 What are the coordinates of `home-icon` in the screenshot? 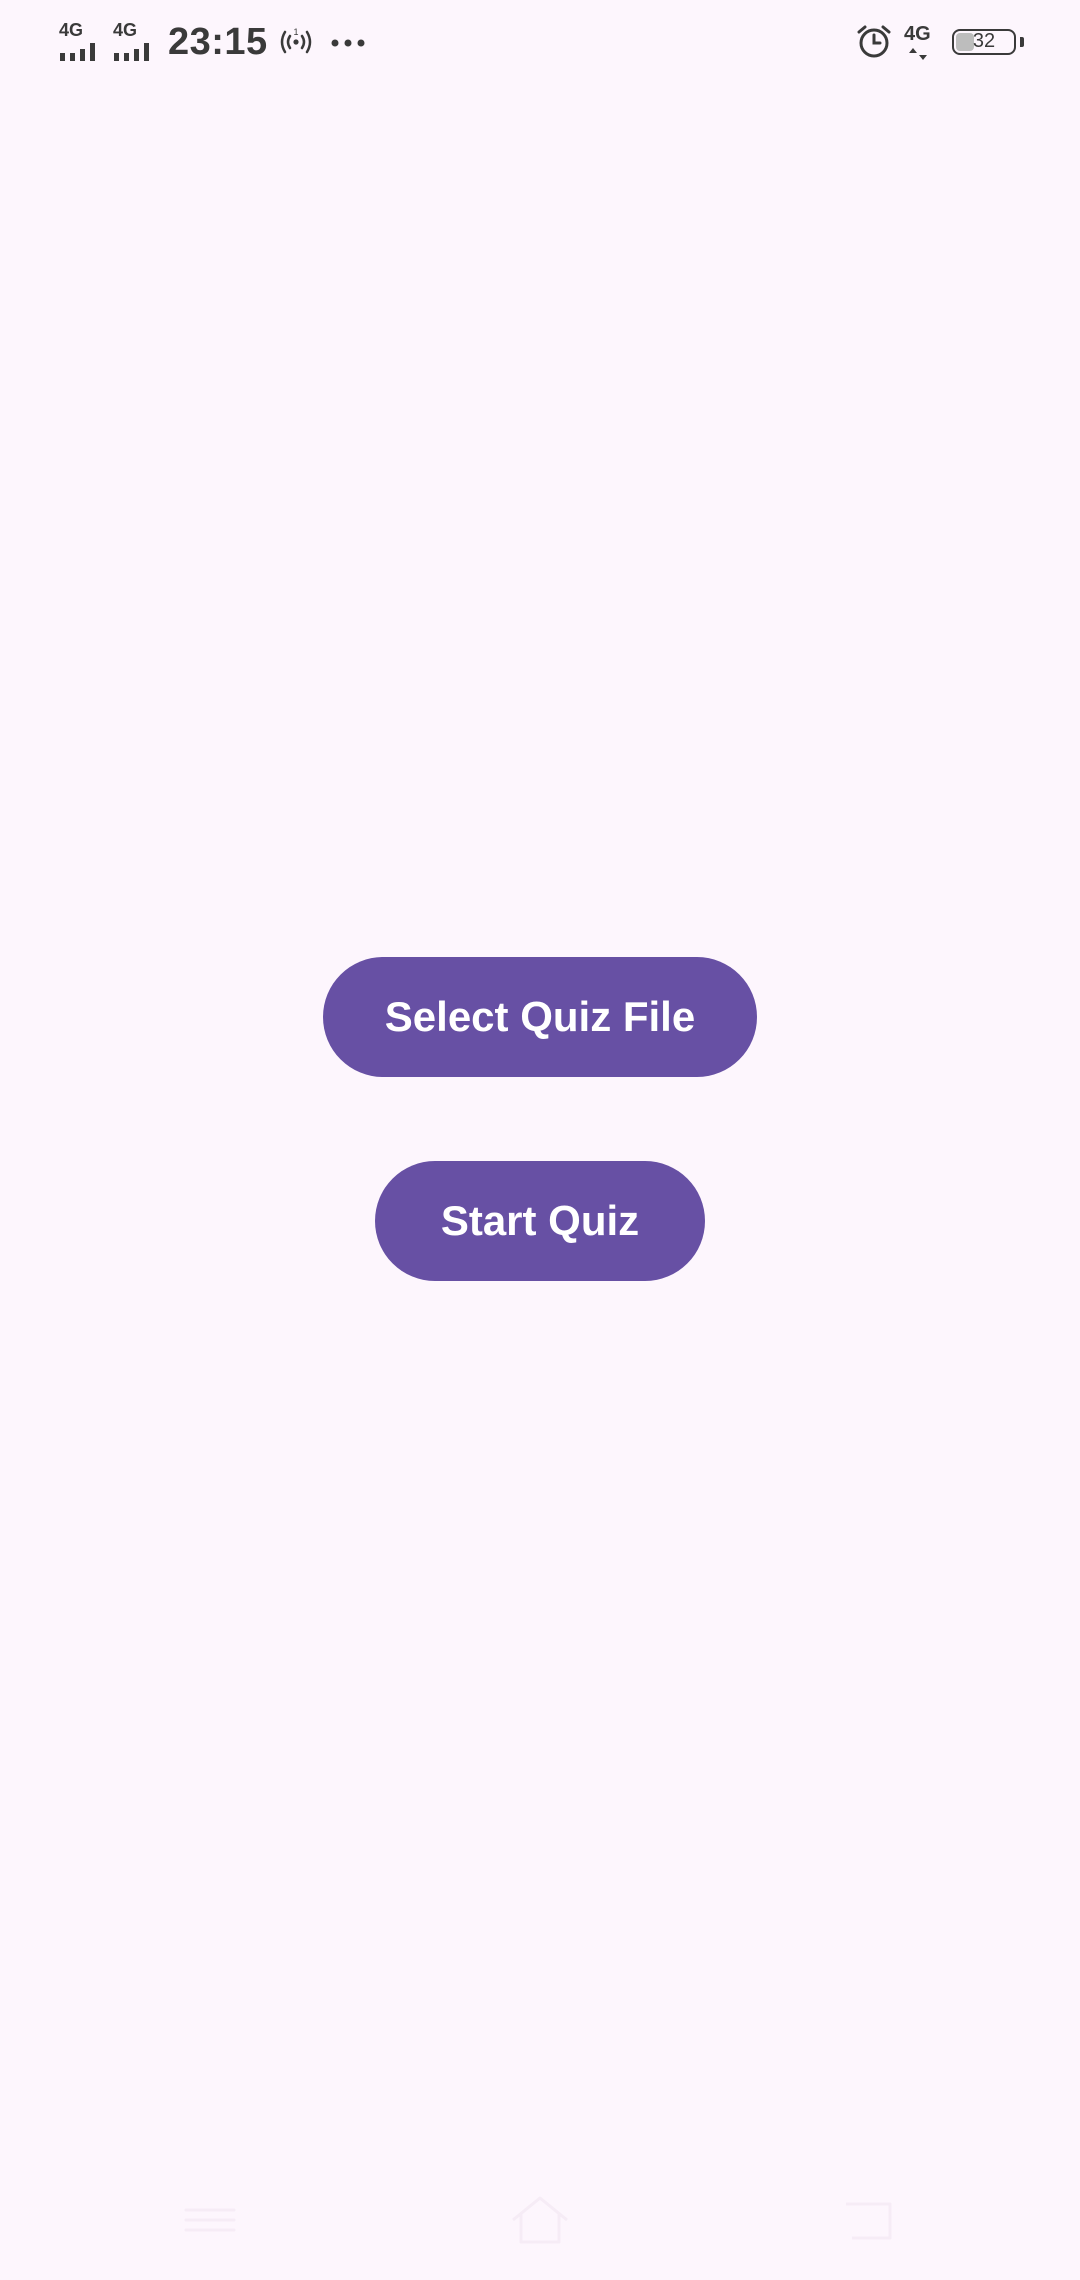 It's located at (540, 2220).